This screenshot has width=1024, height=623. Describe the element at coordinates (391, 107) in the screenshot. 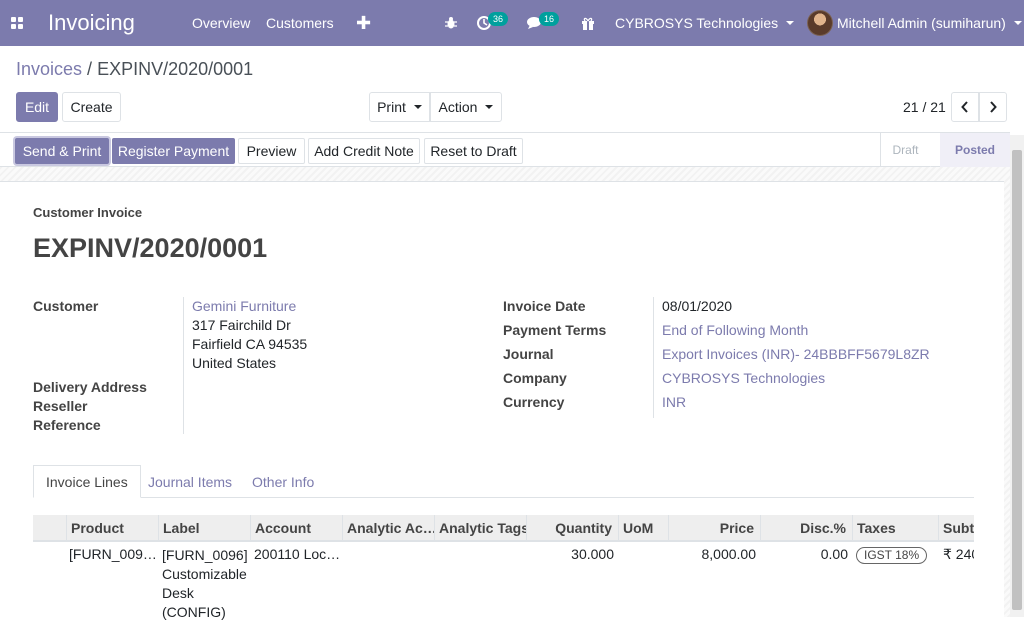

I see `print-label: Print` at that location.